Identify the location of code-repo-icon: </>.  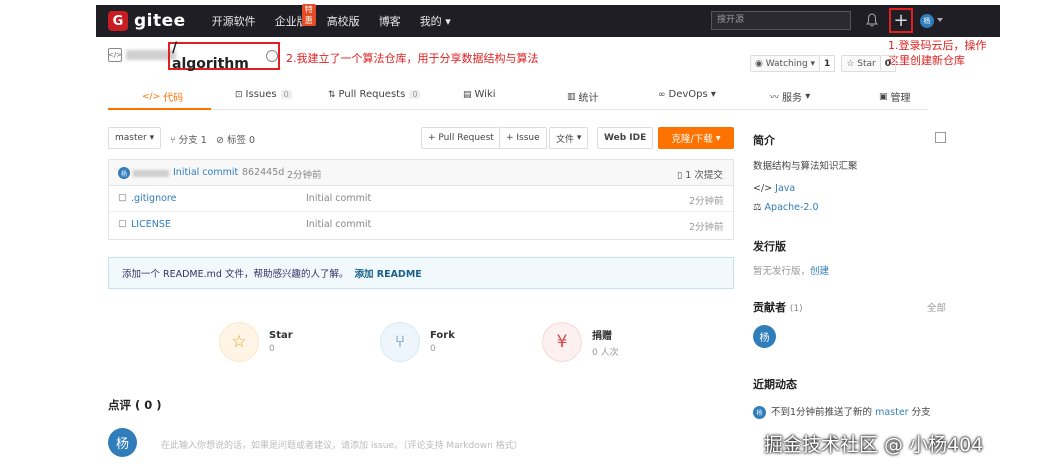
(115, 55).